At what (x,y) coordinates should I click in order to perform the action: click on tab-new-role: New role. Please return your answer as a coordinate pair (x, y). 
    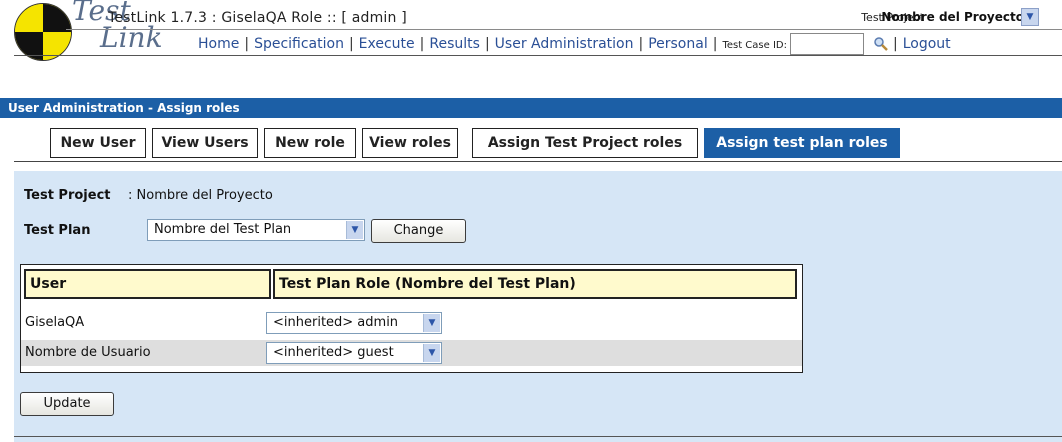
    Looking at the image, I should click on (310, 143).